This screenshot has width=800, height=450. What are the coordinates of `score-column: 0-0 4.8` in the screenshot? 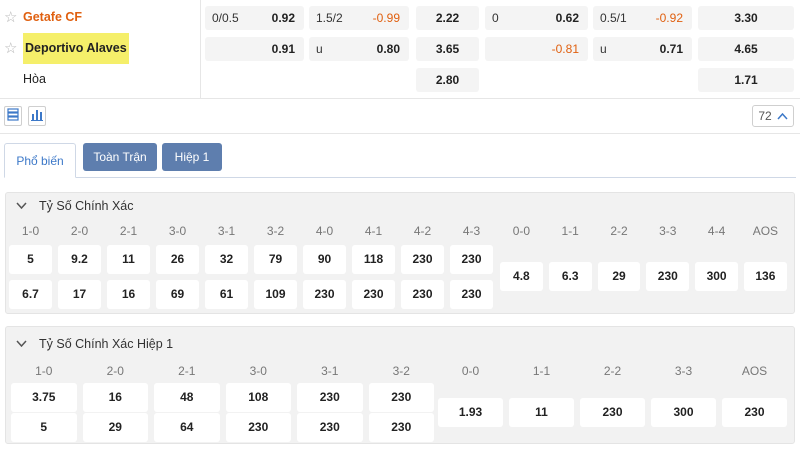 It's located at (521, 265).